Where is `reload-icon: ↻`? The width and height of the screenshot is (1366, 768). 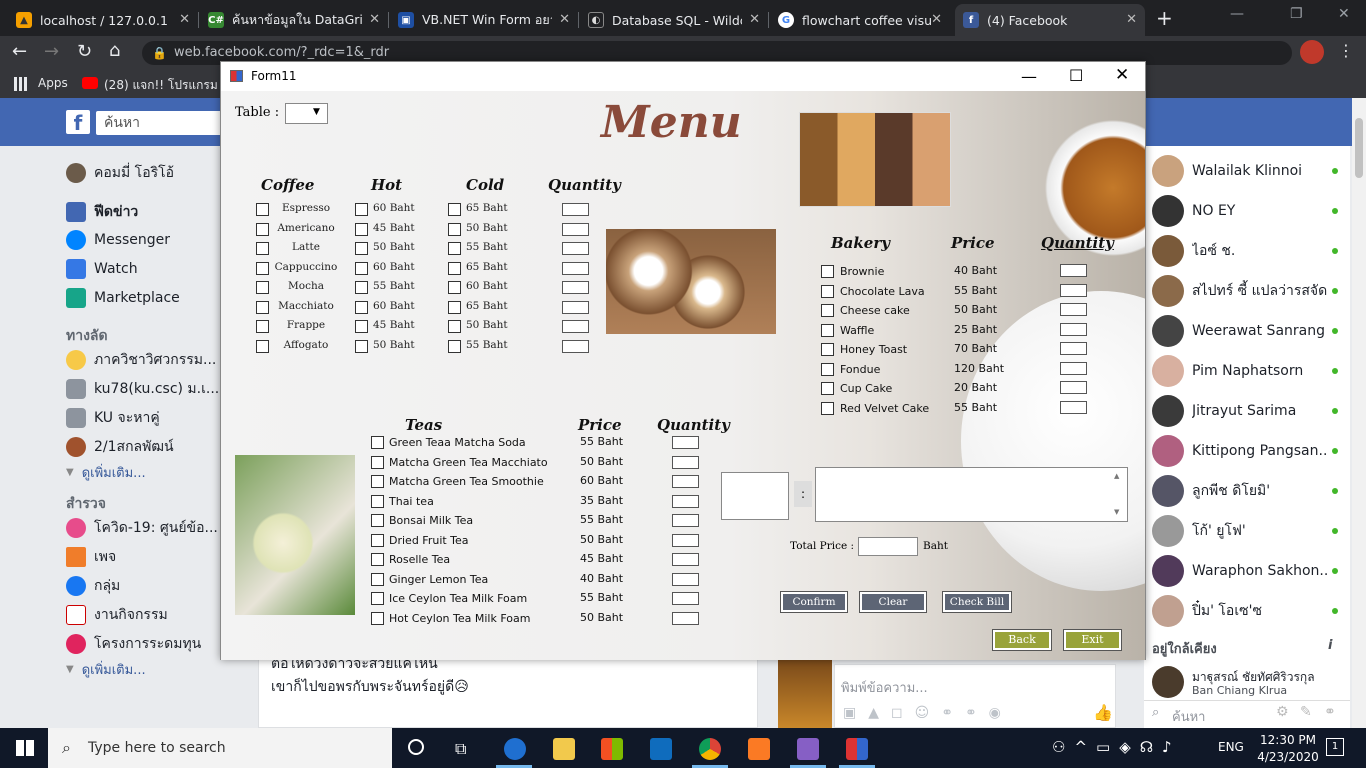 reload-icon: ↻ is located at coordinates (84, 51).